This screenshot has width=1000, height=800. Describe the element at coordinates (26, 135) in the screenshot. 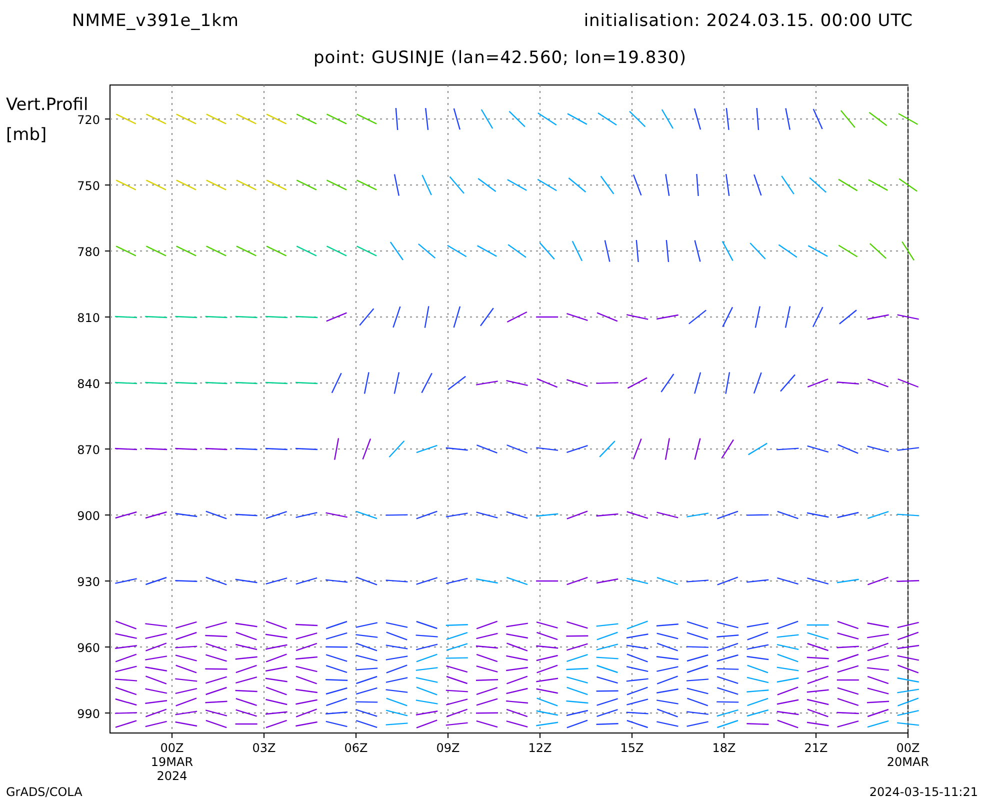

I see `y-axis-unit: [mb]` at that location.